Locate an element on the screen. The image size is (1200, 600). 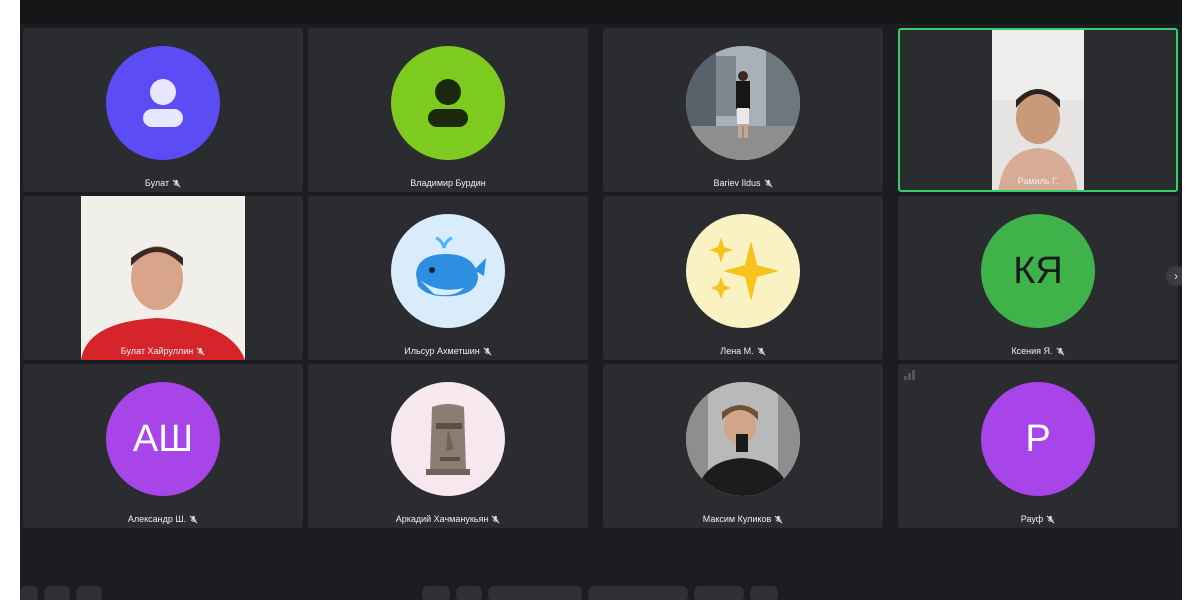
top-bar is located at coordinates (601, 12).